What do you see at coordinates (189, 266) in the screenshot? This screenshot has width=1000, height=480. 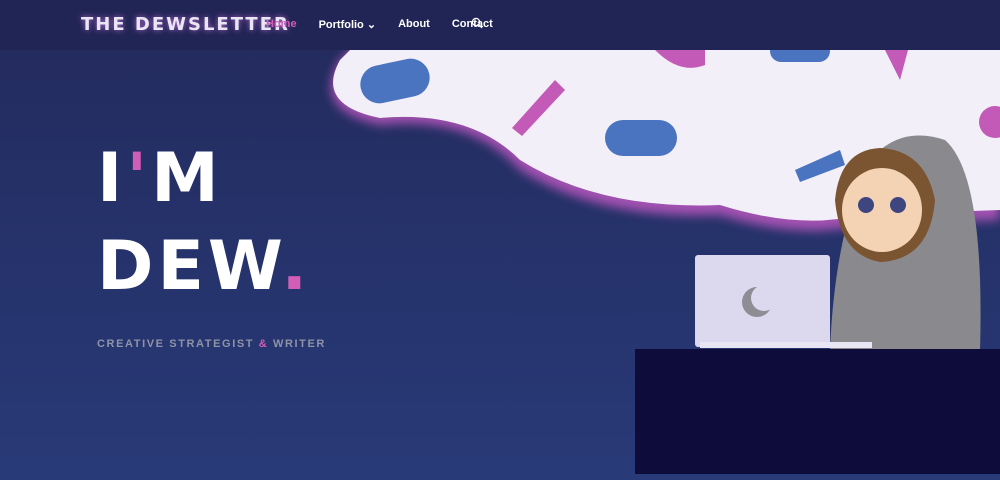 I see `hero-name: DEW` at bounding box center [189, 266].